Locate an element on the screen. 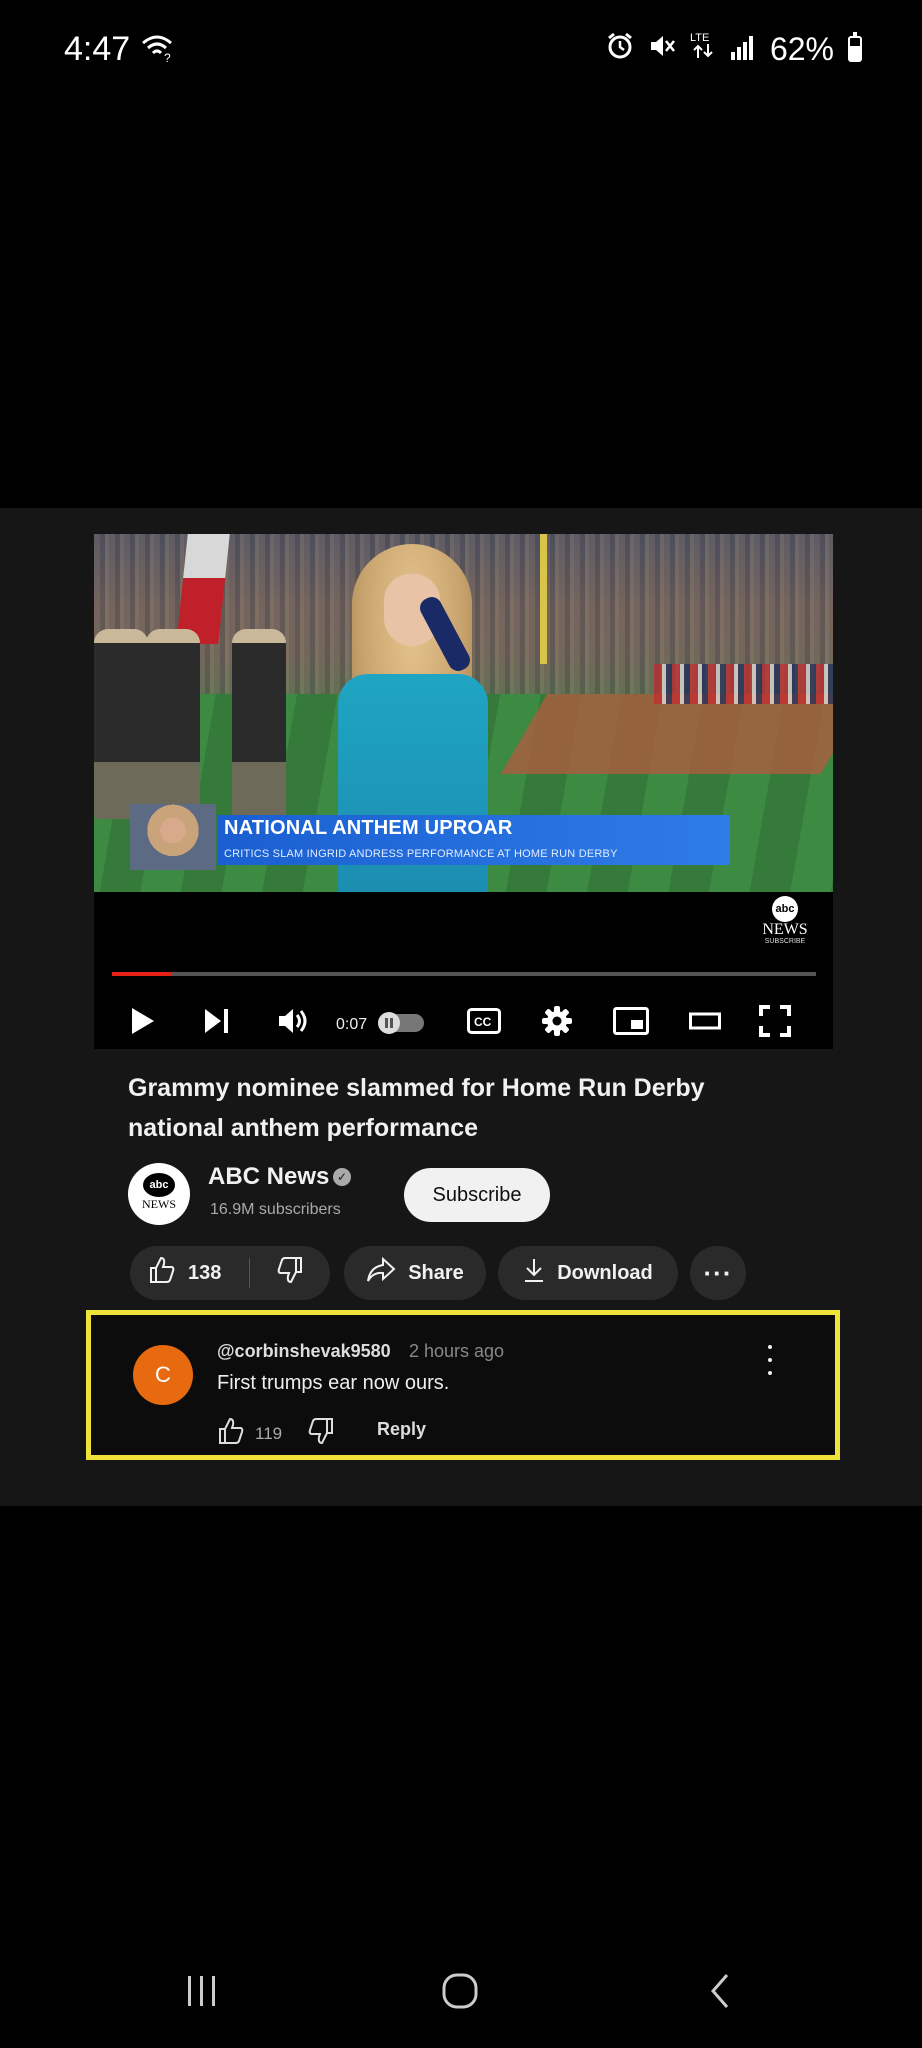 This screenshot has height=2048, width=922. subscriber-count: 16.9M subscribers is located at coordinates (275, 1209).